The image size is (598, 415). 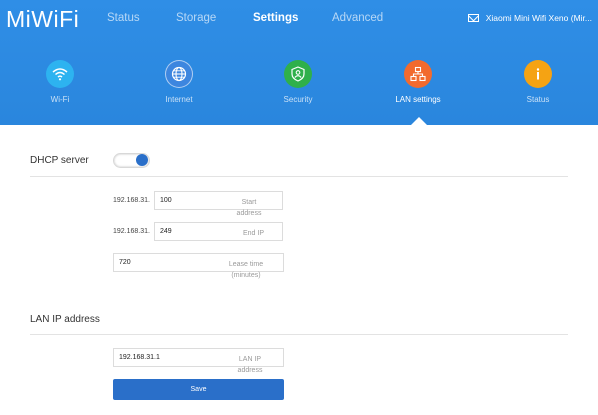 What do you see at coordinates (59, 160) in the screenshot?
I see `dhcp-section-title: DHCP server` at bounding box center [59, 160].